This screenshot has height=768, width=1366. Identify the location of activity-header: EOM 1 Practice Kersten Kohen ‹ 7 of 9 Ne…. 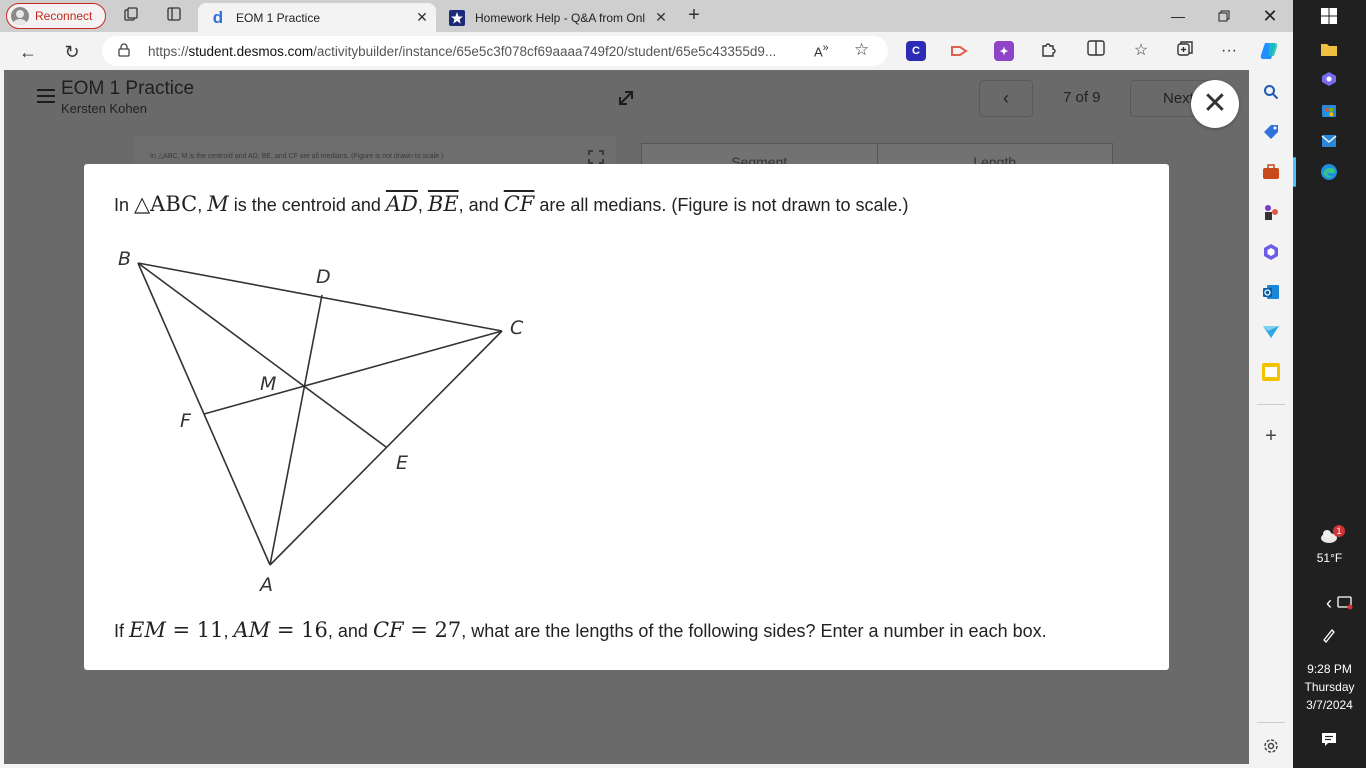
(626, 97).